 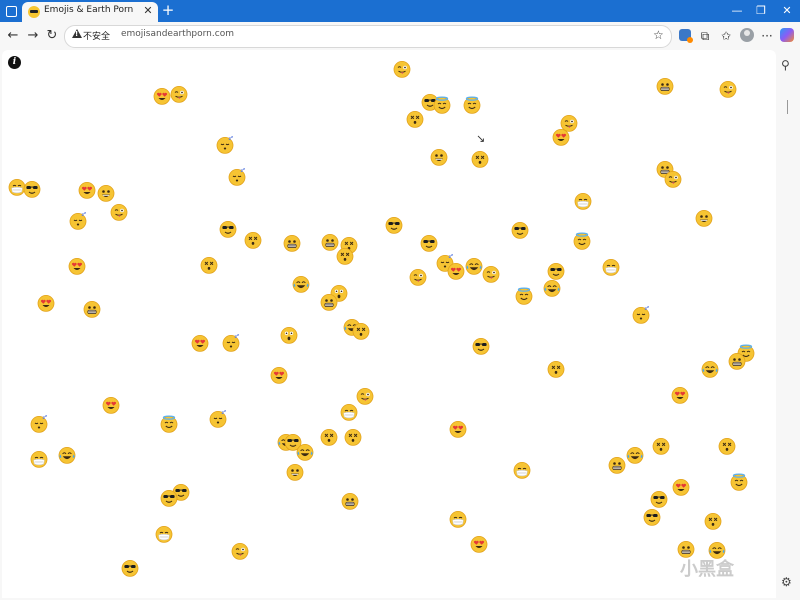 What do you see at coordinates (686, 36) in the screenshot?
I see `extension-icon` at bounding box center [686, 36].